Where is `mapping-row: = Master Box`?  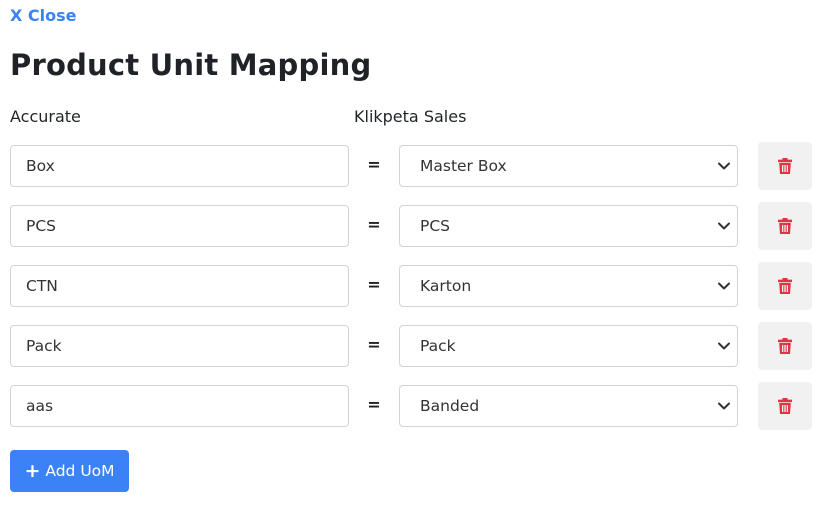 mapping-row: = Master Box is located at coordinates (411, 172).